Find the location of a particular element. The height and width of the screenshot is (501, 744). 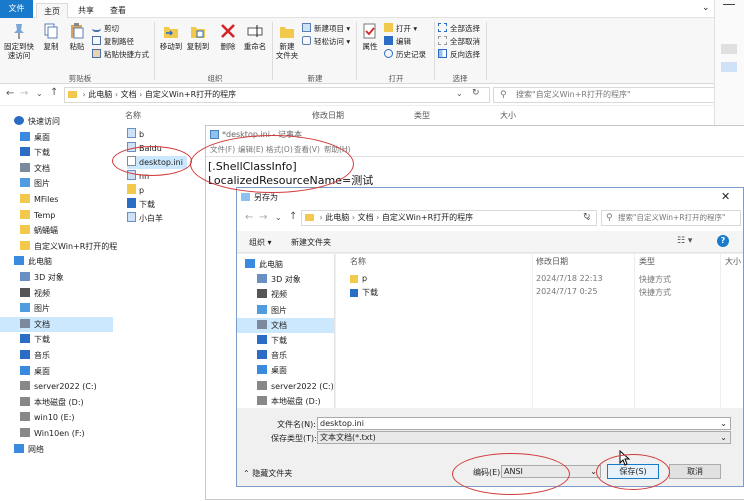

new-item-button: 新建项目 ▾ is located at coordinates (326, 28).